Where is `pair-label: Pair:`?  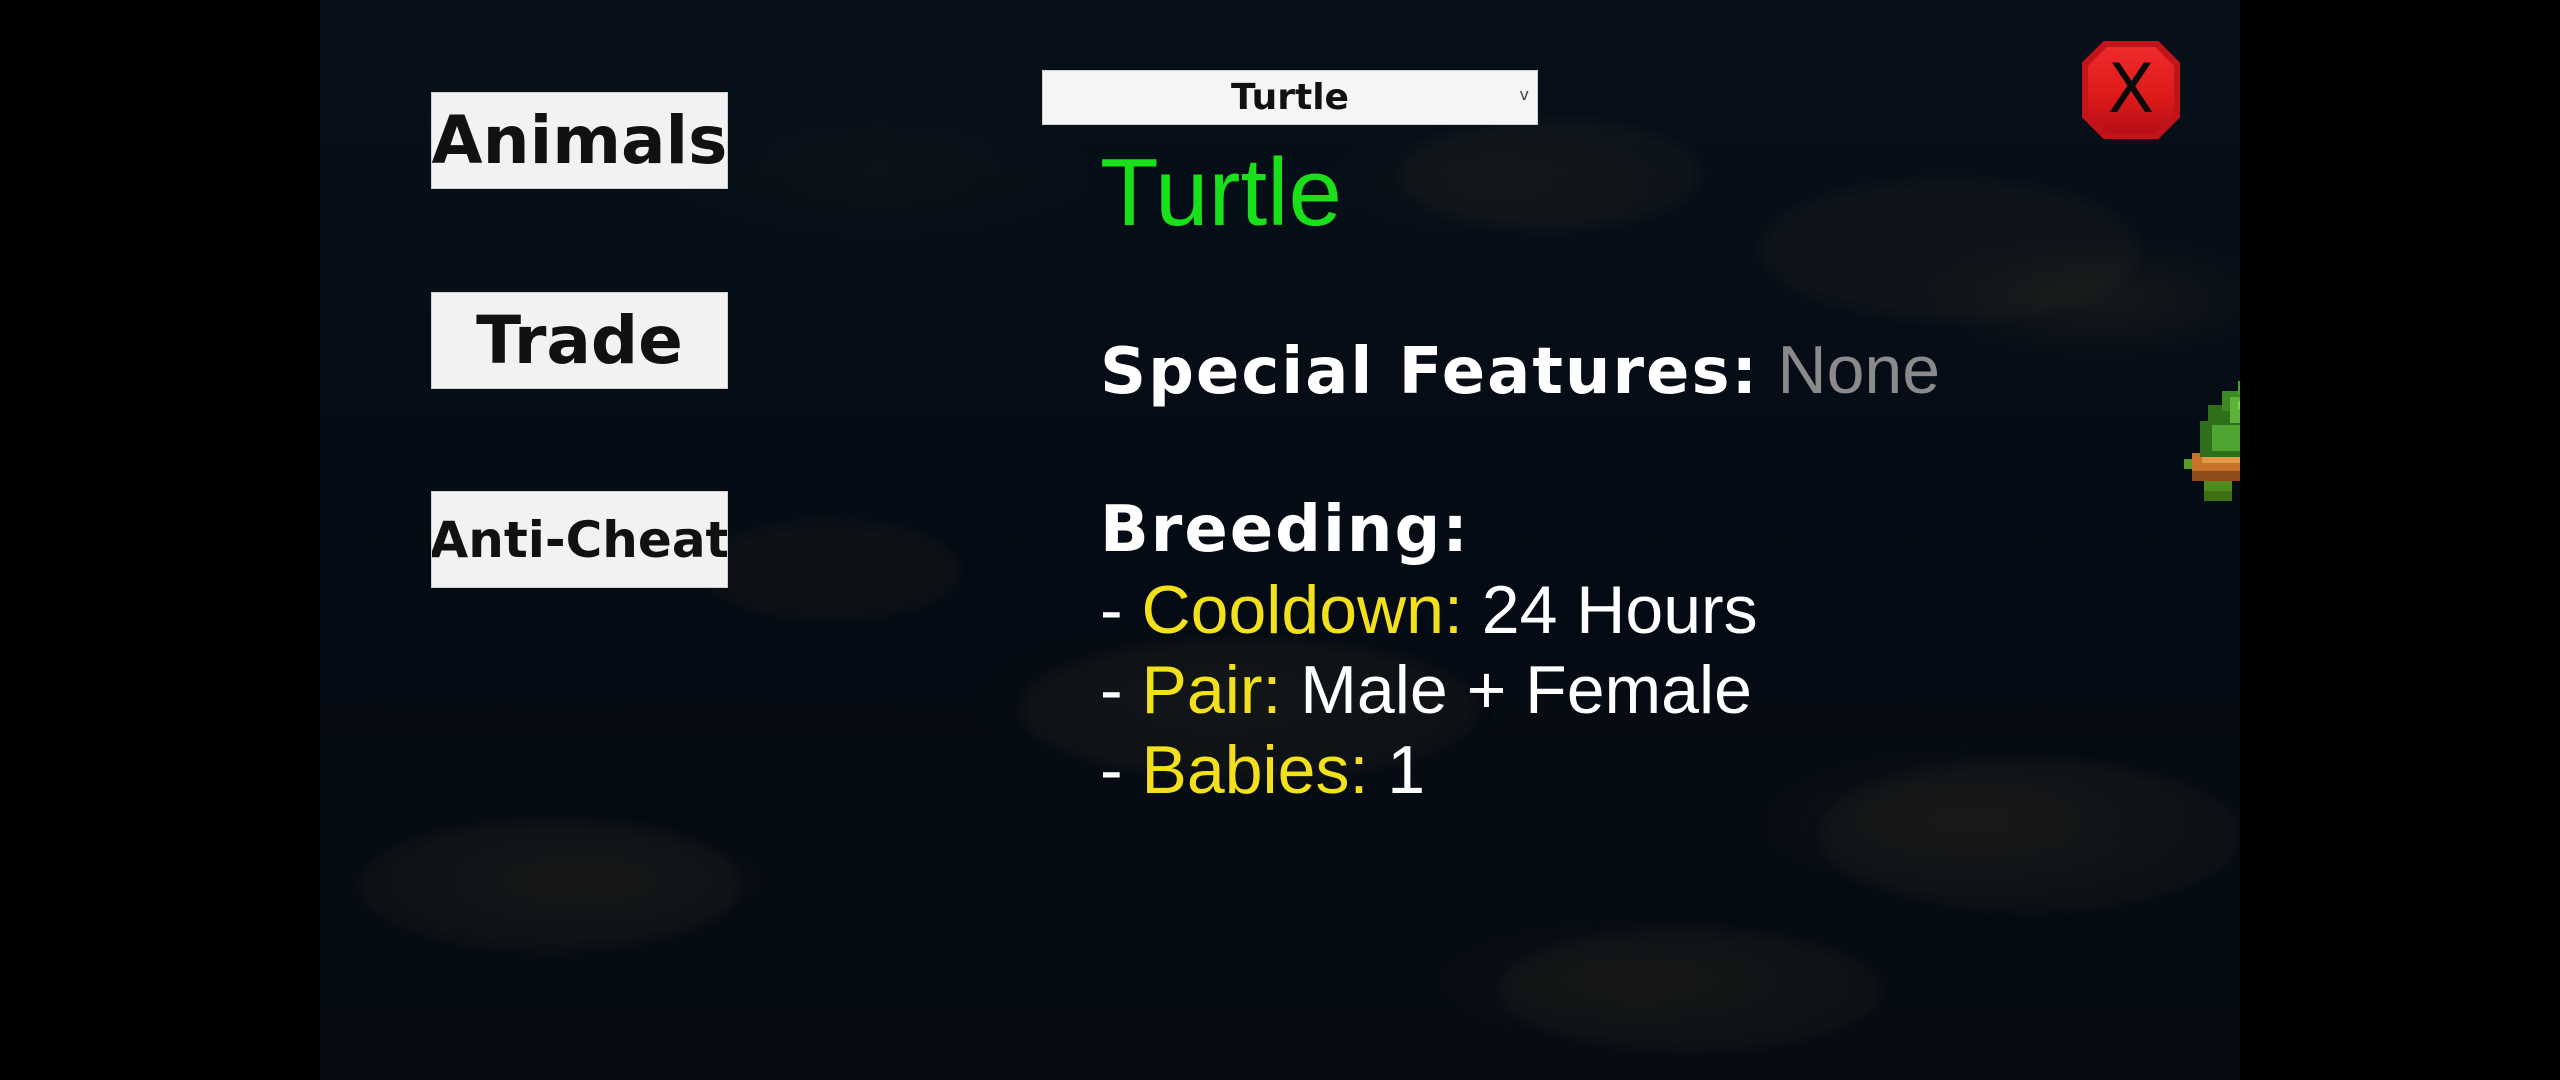 pair-label: Pair: is located at coordinates (1211, 690).